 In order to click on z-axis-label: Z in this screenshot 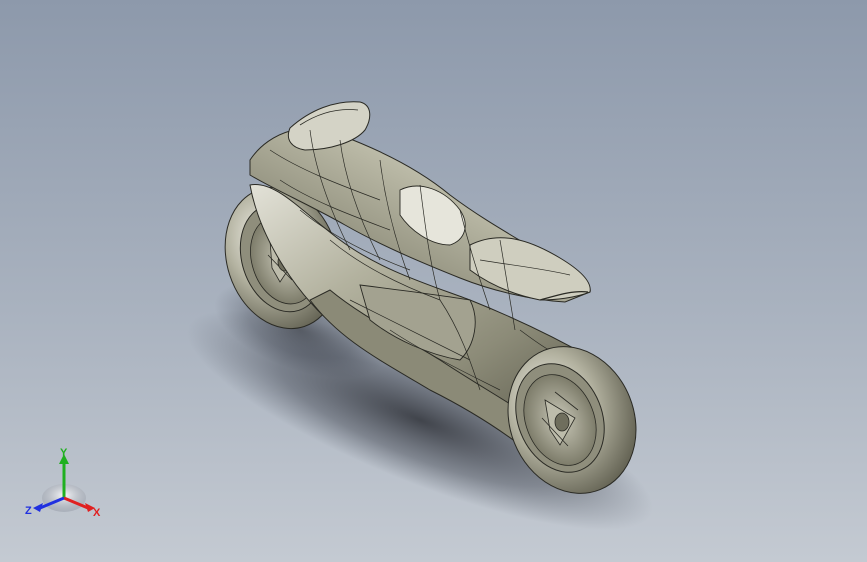, I will do `click(28, 511)`.